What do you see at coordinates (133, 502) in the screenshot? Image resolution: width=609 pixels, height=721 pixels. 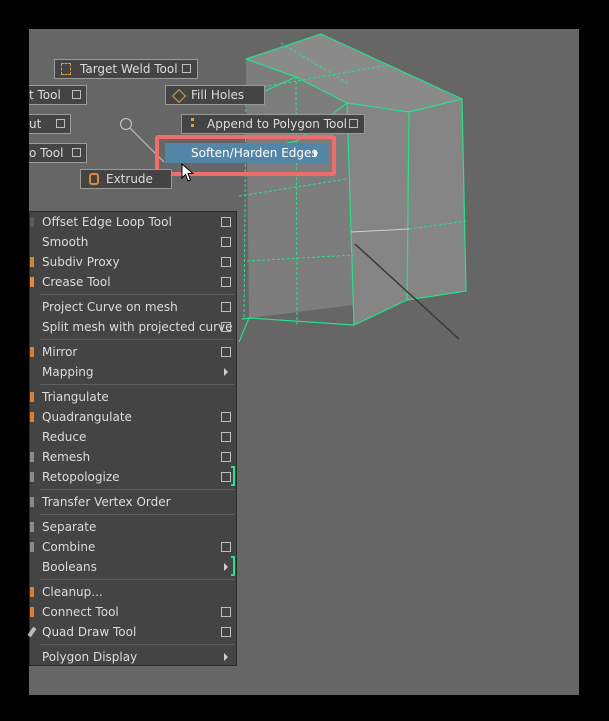 I see `menu-item-transfer-vertex-order: Transfer Vertex Order` at bounding box center [133, 502].